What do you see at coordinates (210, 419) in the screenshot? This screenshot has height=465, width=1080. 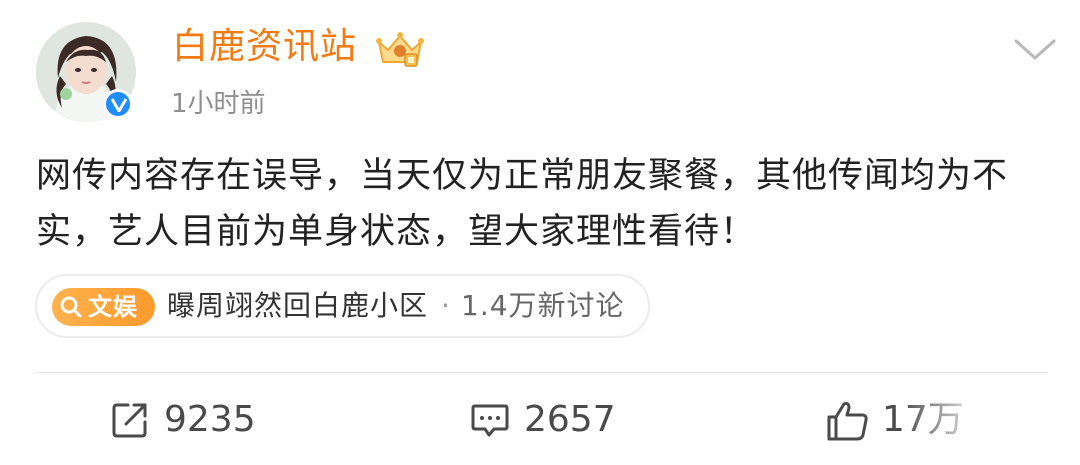 I see `repost-count: 9235` at bounding box center [210, 419].